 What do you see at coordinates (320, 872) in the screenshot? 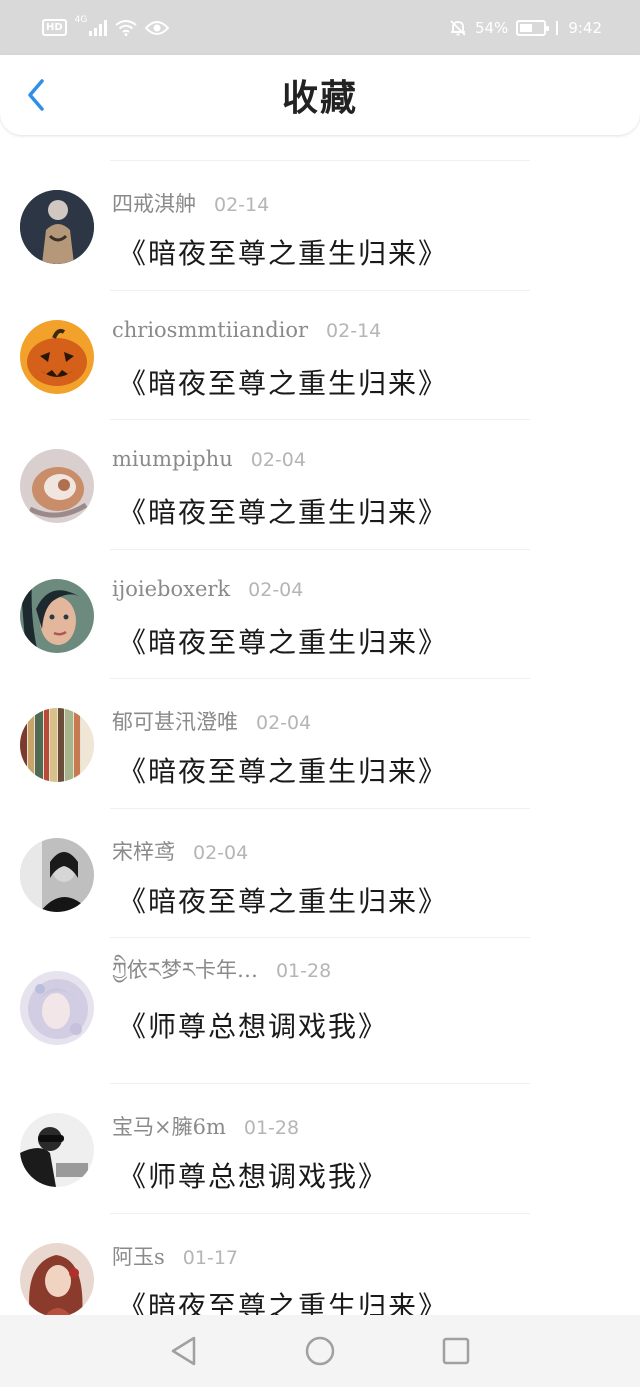
I see `favorite-item: 宋梓鸢 02-04 《暗夜至尊之重生归来》` at bounding box center [320, 872].